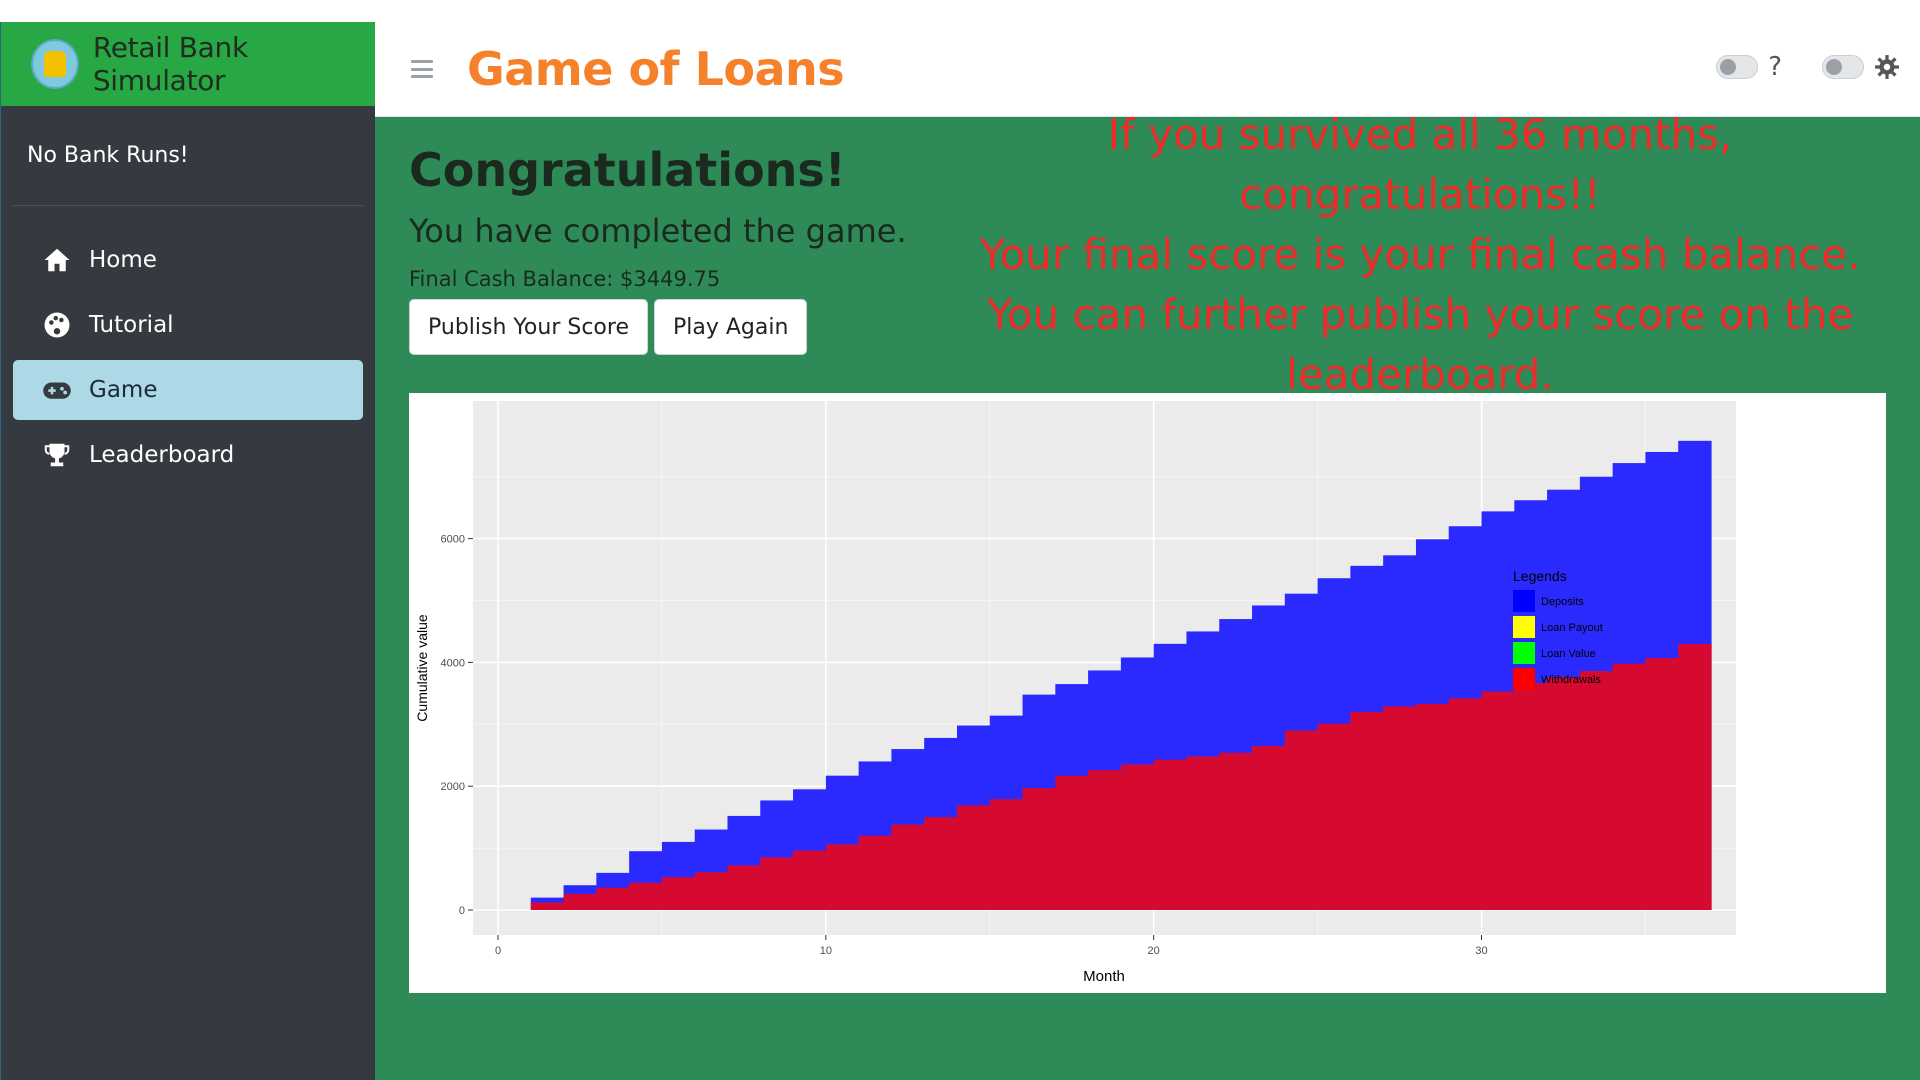 The height and width of the screenshot is (1080, 1920). I want to click on sidebar-item-label: Game, so click(123, 390).